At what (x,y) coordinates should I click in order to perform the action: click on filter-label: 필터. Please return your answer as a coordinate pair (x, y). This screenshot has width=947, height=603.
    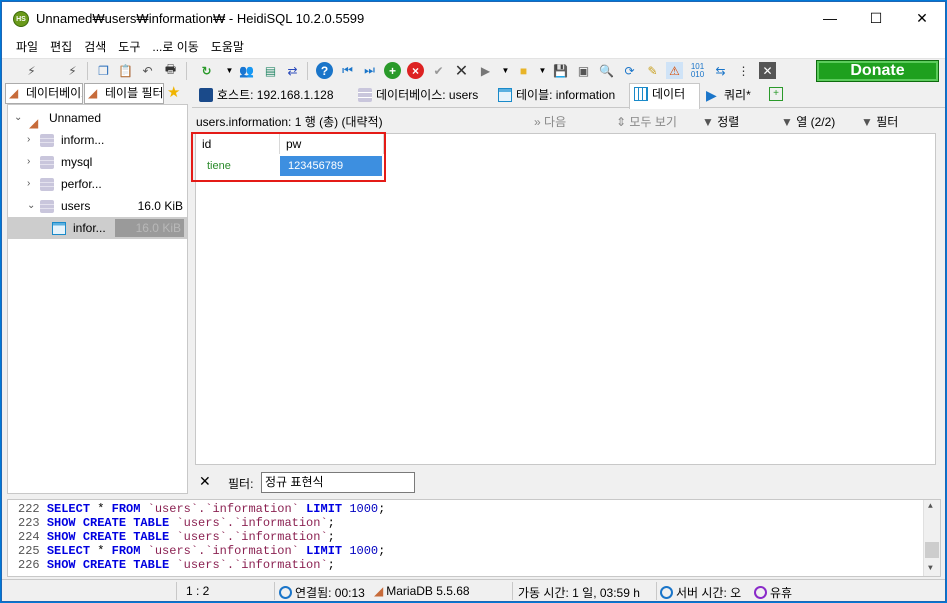
    Looking at the image, I should click on (887, 122).